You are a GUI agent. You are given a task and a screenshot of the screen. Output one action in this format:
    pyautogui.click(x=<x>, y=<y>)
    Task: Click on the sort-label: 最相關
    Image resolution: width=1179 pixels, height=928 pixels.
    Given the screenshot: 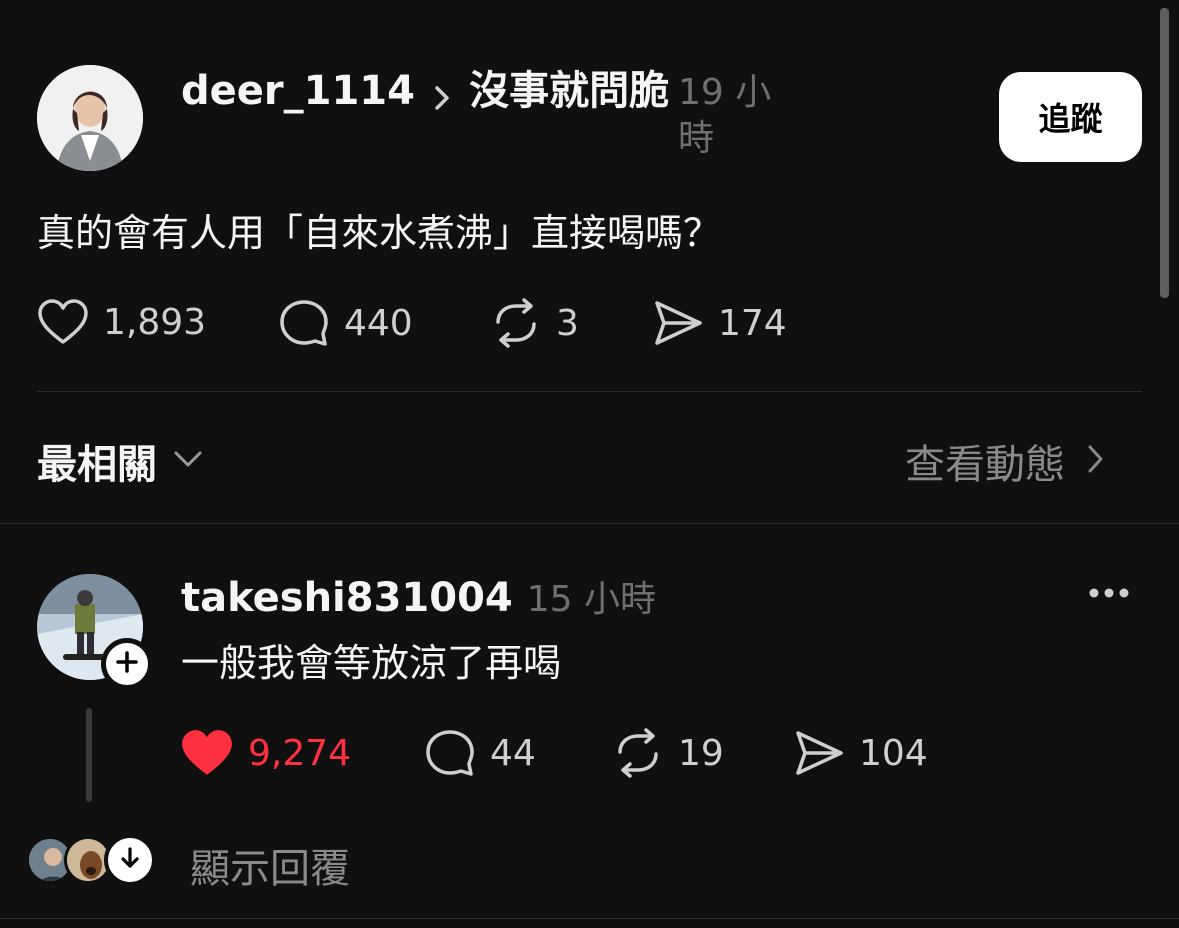 What is the action you would take?
    pyautogui.click(x=97, y=465)
    